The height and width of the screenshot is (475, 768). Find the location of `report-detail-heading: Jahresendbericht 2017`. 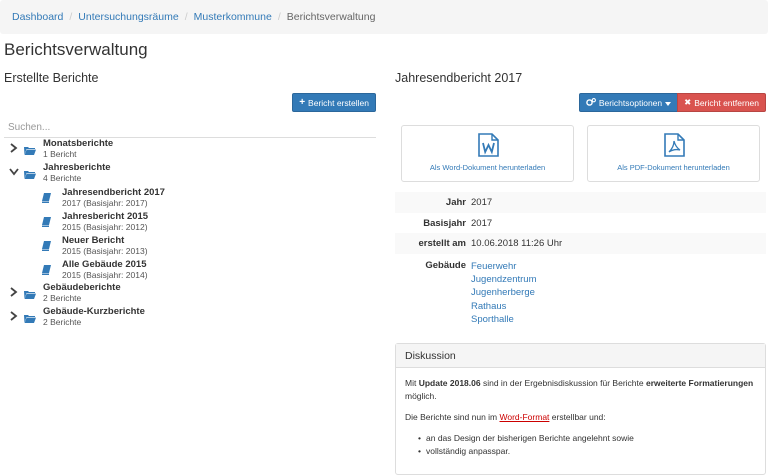

report-detail-heading: Jahresendbericht 2017 is located at coordinates (459, 78).